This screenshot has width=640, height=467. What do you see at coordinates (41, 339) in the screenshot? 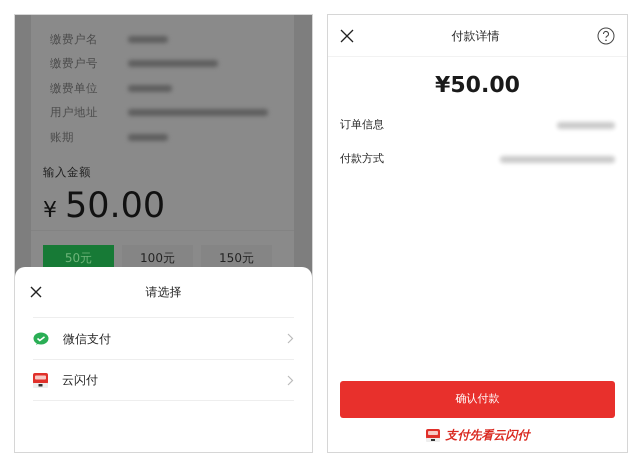
I see `wechat-pay-icon` at bounding box center [41, 339].